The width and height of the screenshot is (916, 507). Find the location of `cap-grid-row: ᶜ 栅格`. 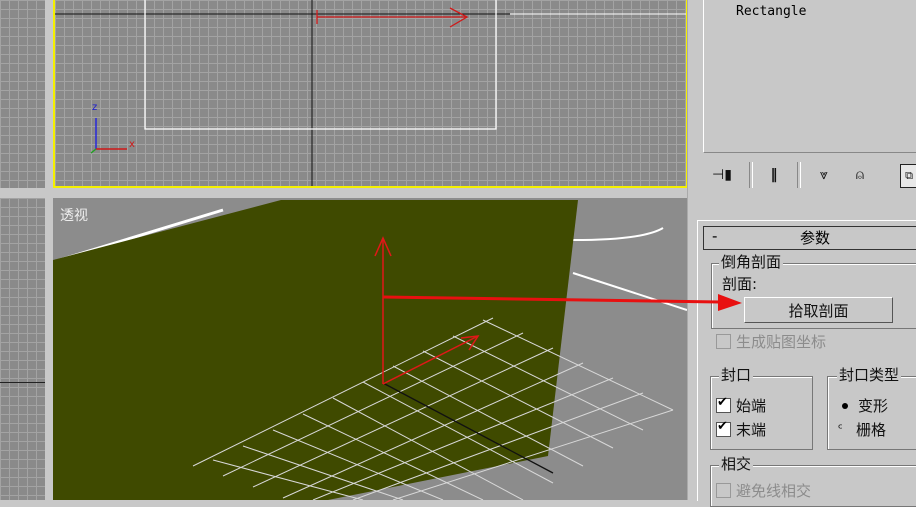

cap-grid-row: ᶜ 栅格 is located at coordinates (862, 429).